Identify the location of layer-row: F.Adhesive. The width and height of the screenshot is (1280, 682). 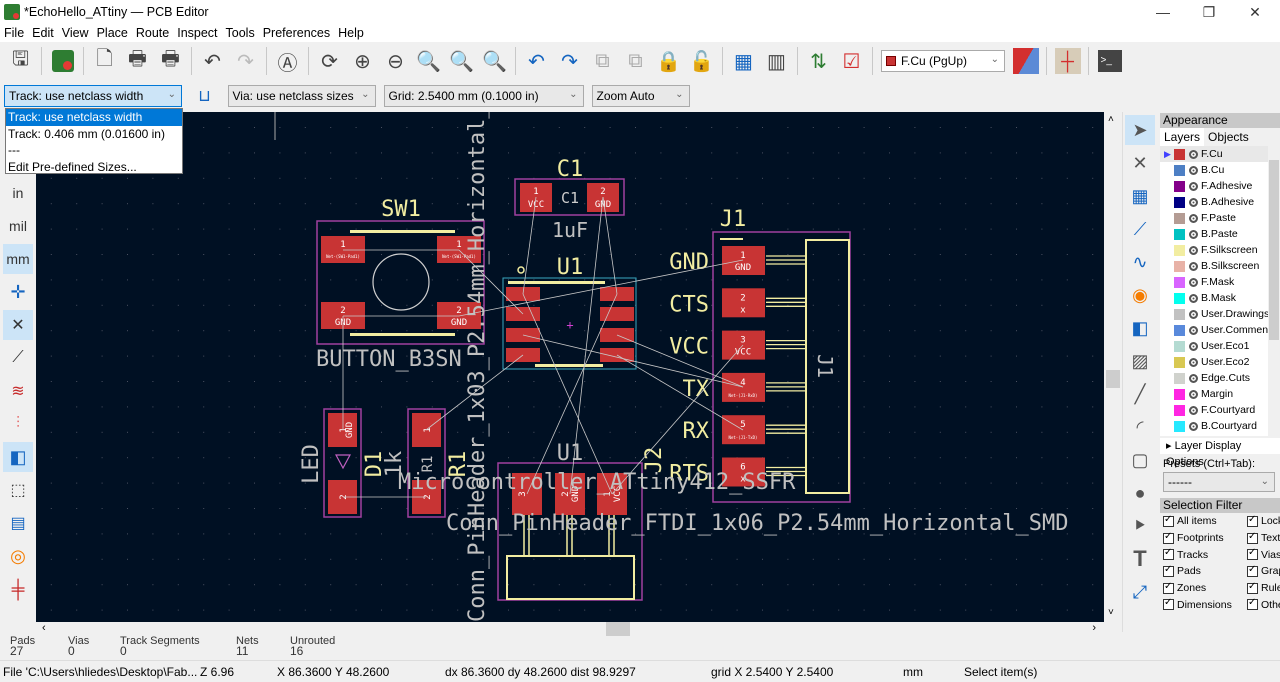
(1220, 186).